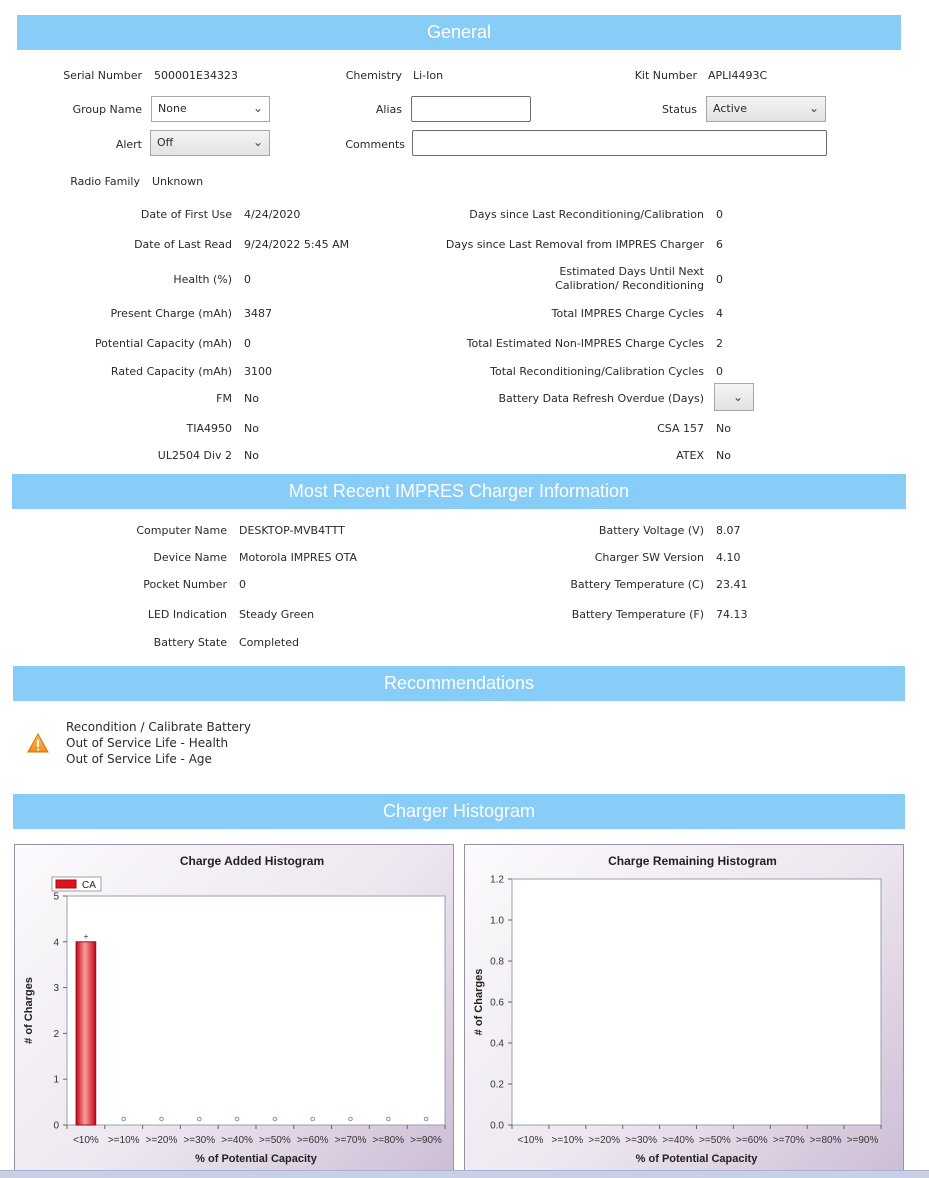  What do you see at coordinates (38, 743) in the screenshot?
I see `warning-icon` at bounding box center [38, 743].